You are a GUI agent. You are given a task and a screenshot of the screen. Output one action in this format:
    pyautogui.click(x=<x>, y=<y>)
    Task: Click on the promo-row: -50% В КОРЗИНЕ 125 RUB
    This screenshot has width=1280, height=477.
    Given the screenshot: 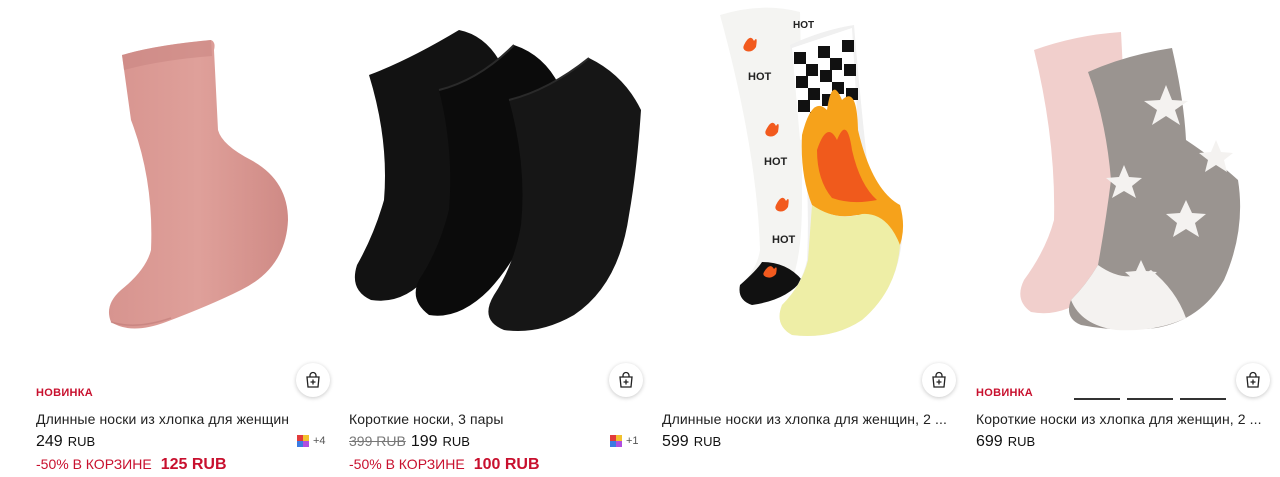 What is the action you would take?
    pyautogui.click(x=131, y=465)
    